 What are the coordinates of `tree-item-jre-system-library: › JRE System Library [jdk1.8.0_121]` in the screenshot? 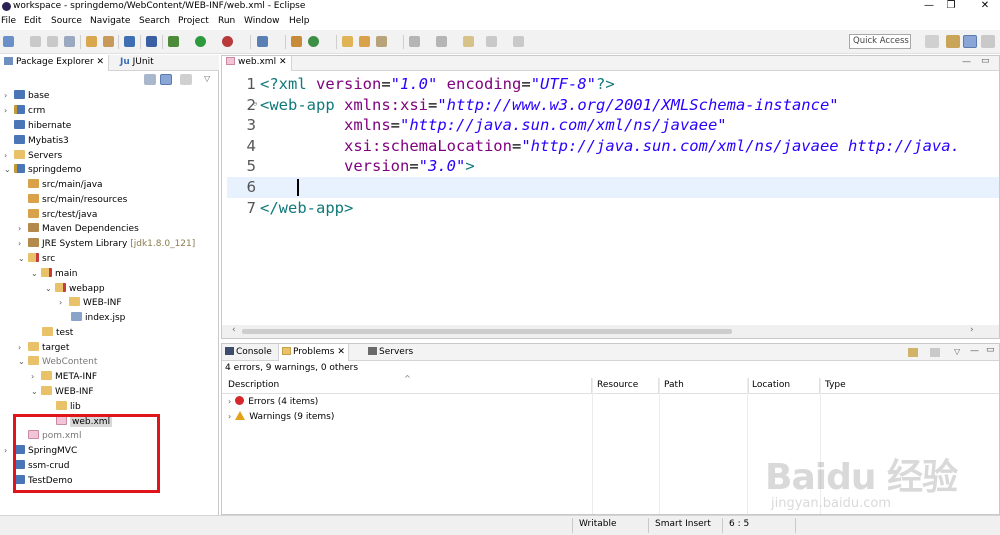 It's located at (106, 244).